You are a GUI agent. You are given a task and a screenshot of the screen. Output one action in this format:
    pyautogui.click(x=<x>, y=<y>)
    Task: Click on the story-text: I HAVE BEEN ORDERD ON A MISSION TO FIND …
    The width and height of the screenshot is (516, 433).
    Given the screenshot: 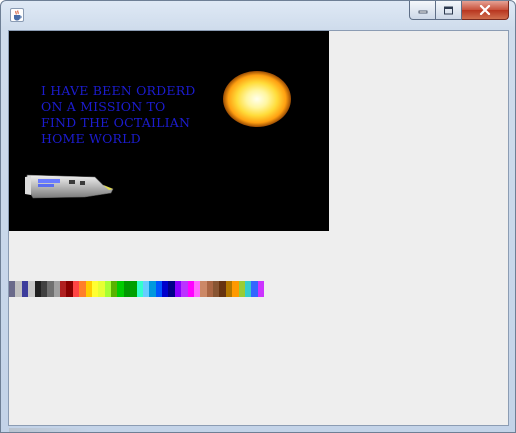 What is the action you would take?
    pyautogui.click(x=118, y=114)
    